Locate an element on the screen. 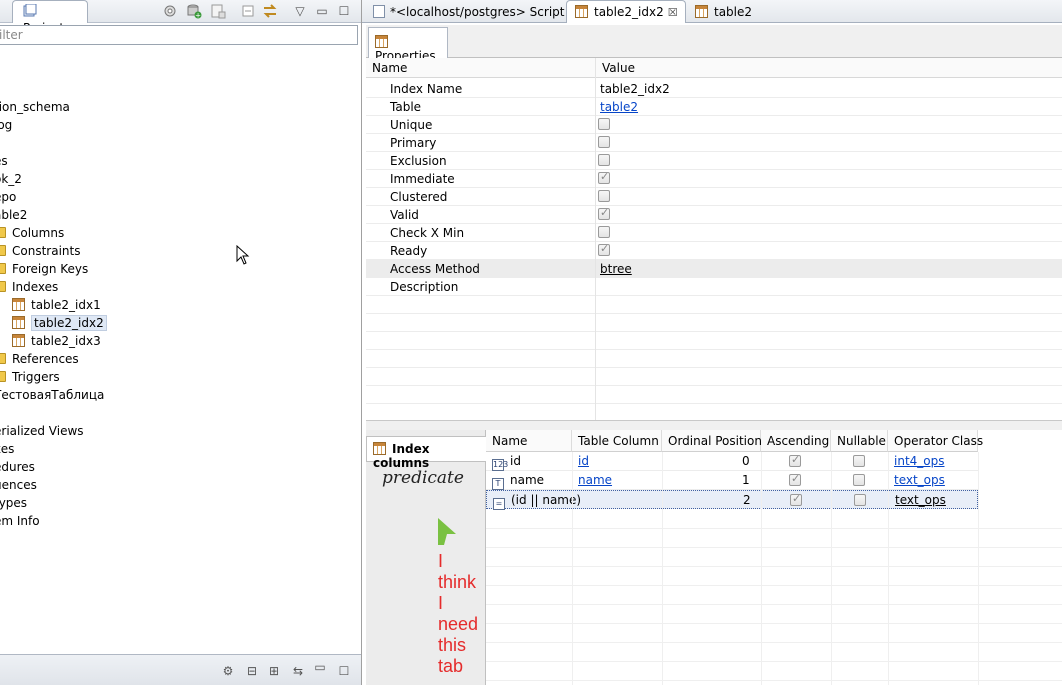  property-value: btree is located at coordinates (616, 269).